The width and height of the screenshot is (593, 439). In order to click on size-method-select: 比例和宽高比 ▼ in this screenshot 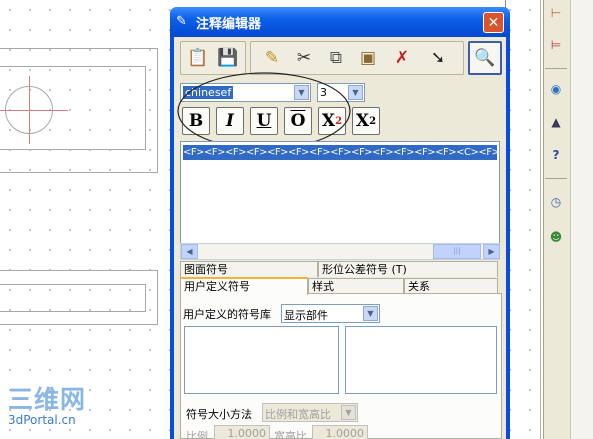, I will do `click(310, 412)`.